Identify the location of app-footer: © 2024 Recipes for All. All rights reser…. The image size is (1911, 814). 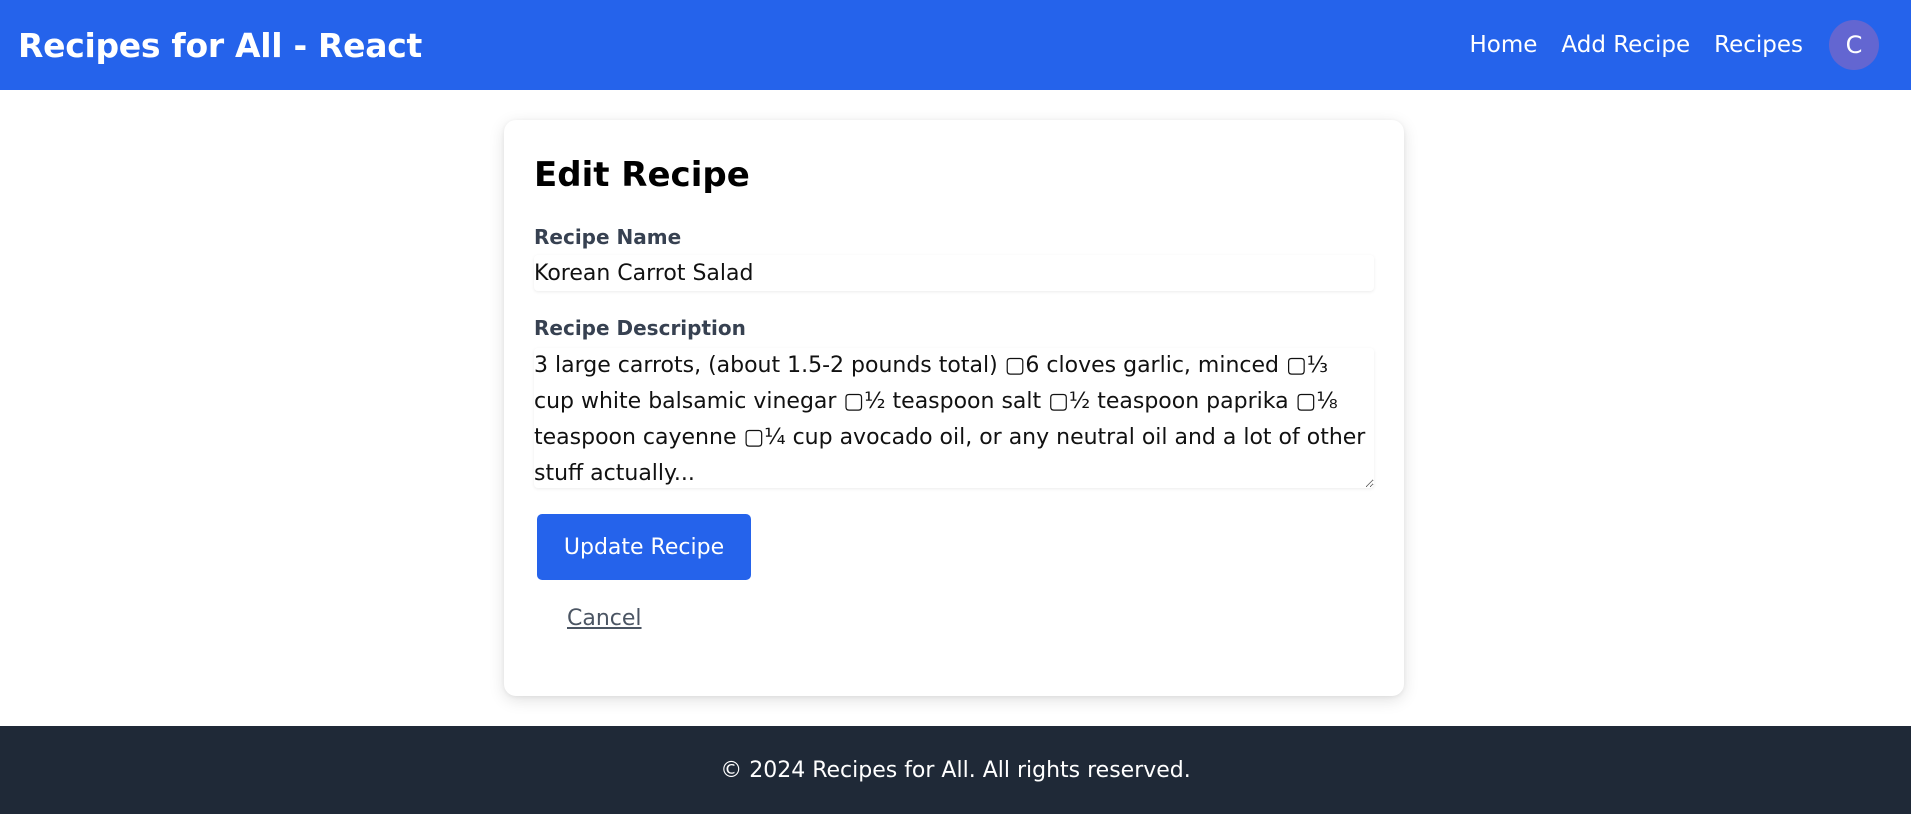
(955, 770).